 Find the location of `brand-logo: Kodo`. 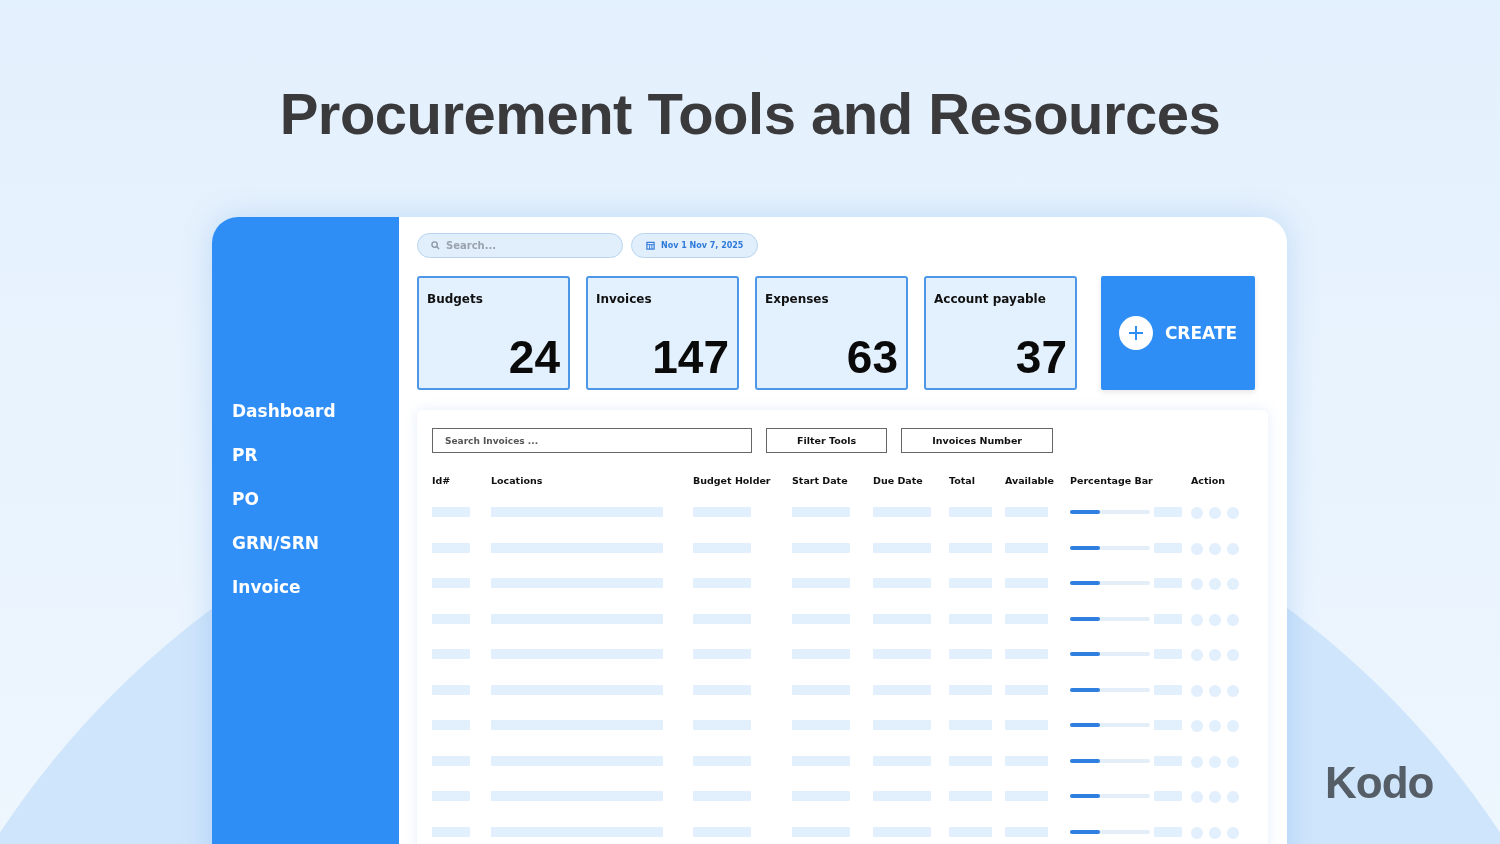

brand-logo: Kodo is located at coordinates (1379, 783).